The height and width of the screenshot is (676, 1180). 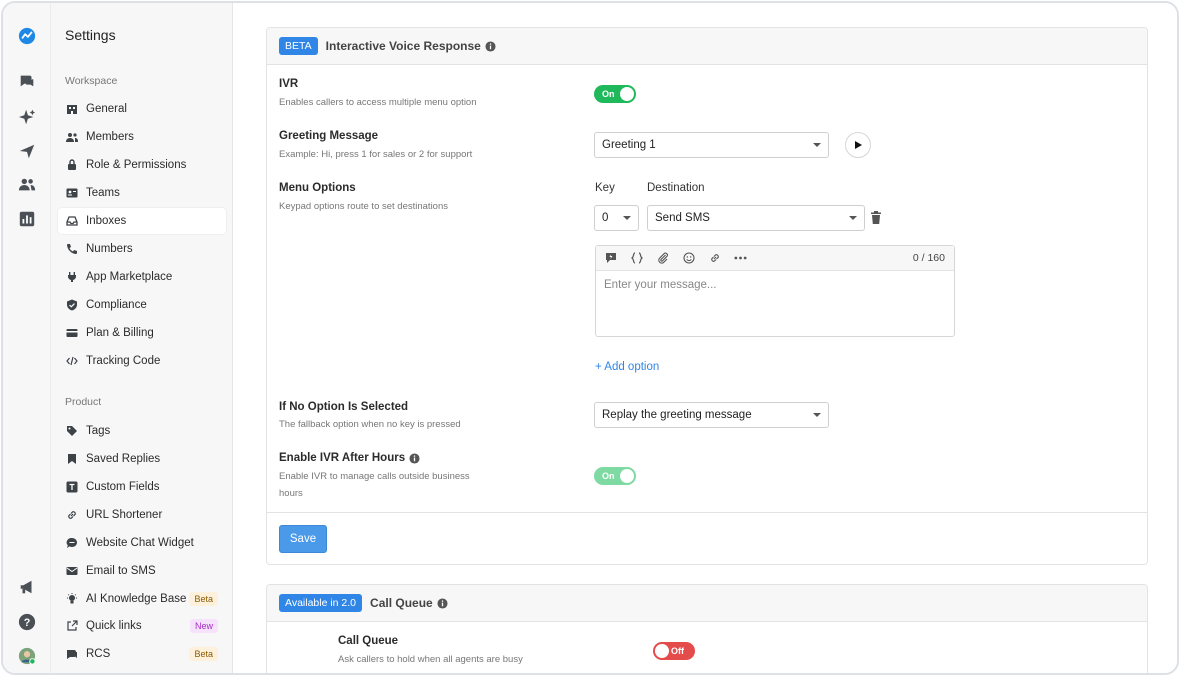 What do you see at coordinates (142, 193) in the screenshot?
I see `sidebar-item-teams: Teams` at bounding box center [142, 193].